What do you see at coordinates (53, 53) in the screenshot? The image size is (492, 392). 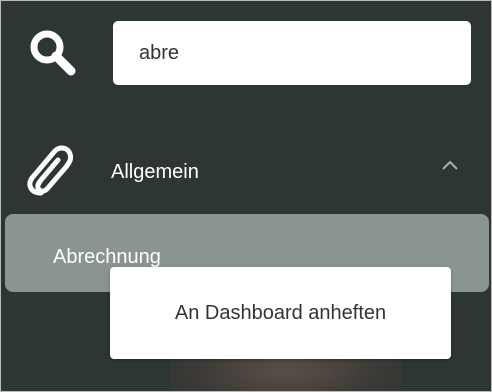 I see `search-icon` at bounding box center [53, 53].